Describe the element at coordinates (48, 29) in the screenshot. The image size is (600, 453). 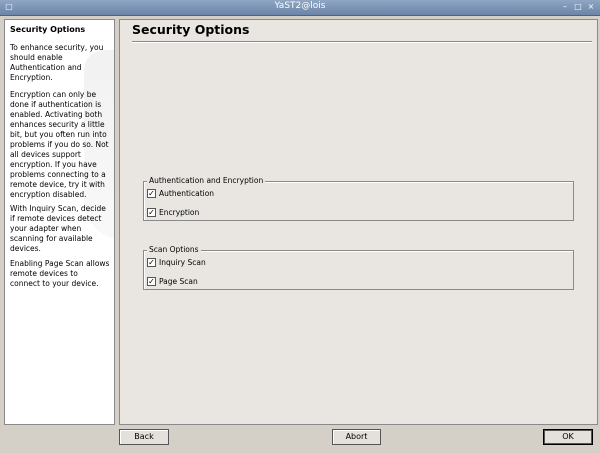
I see `help-title: Security Options` at that location.